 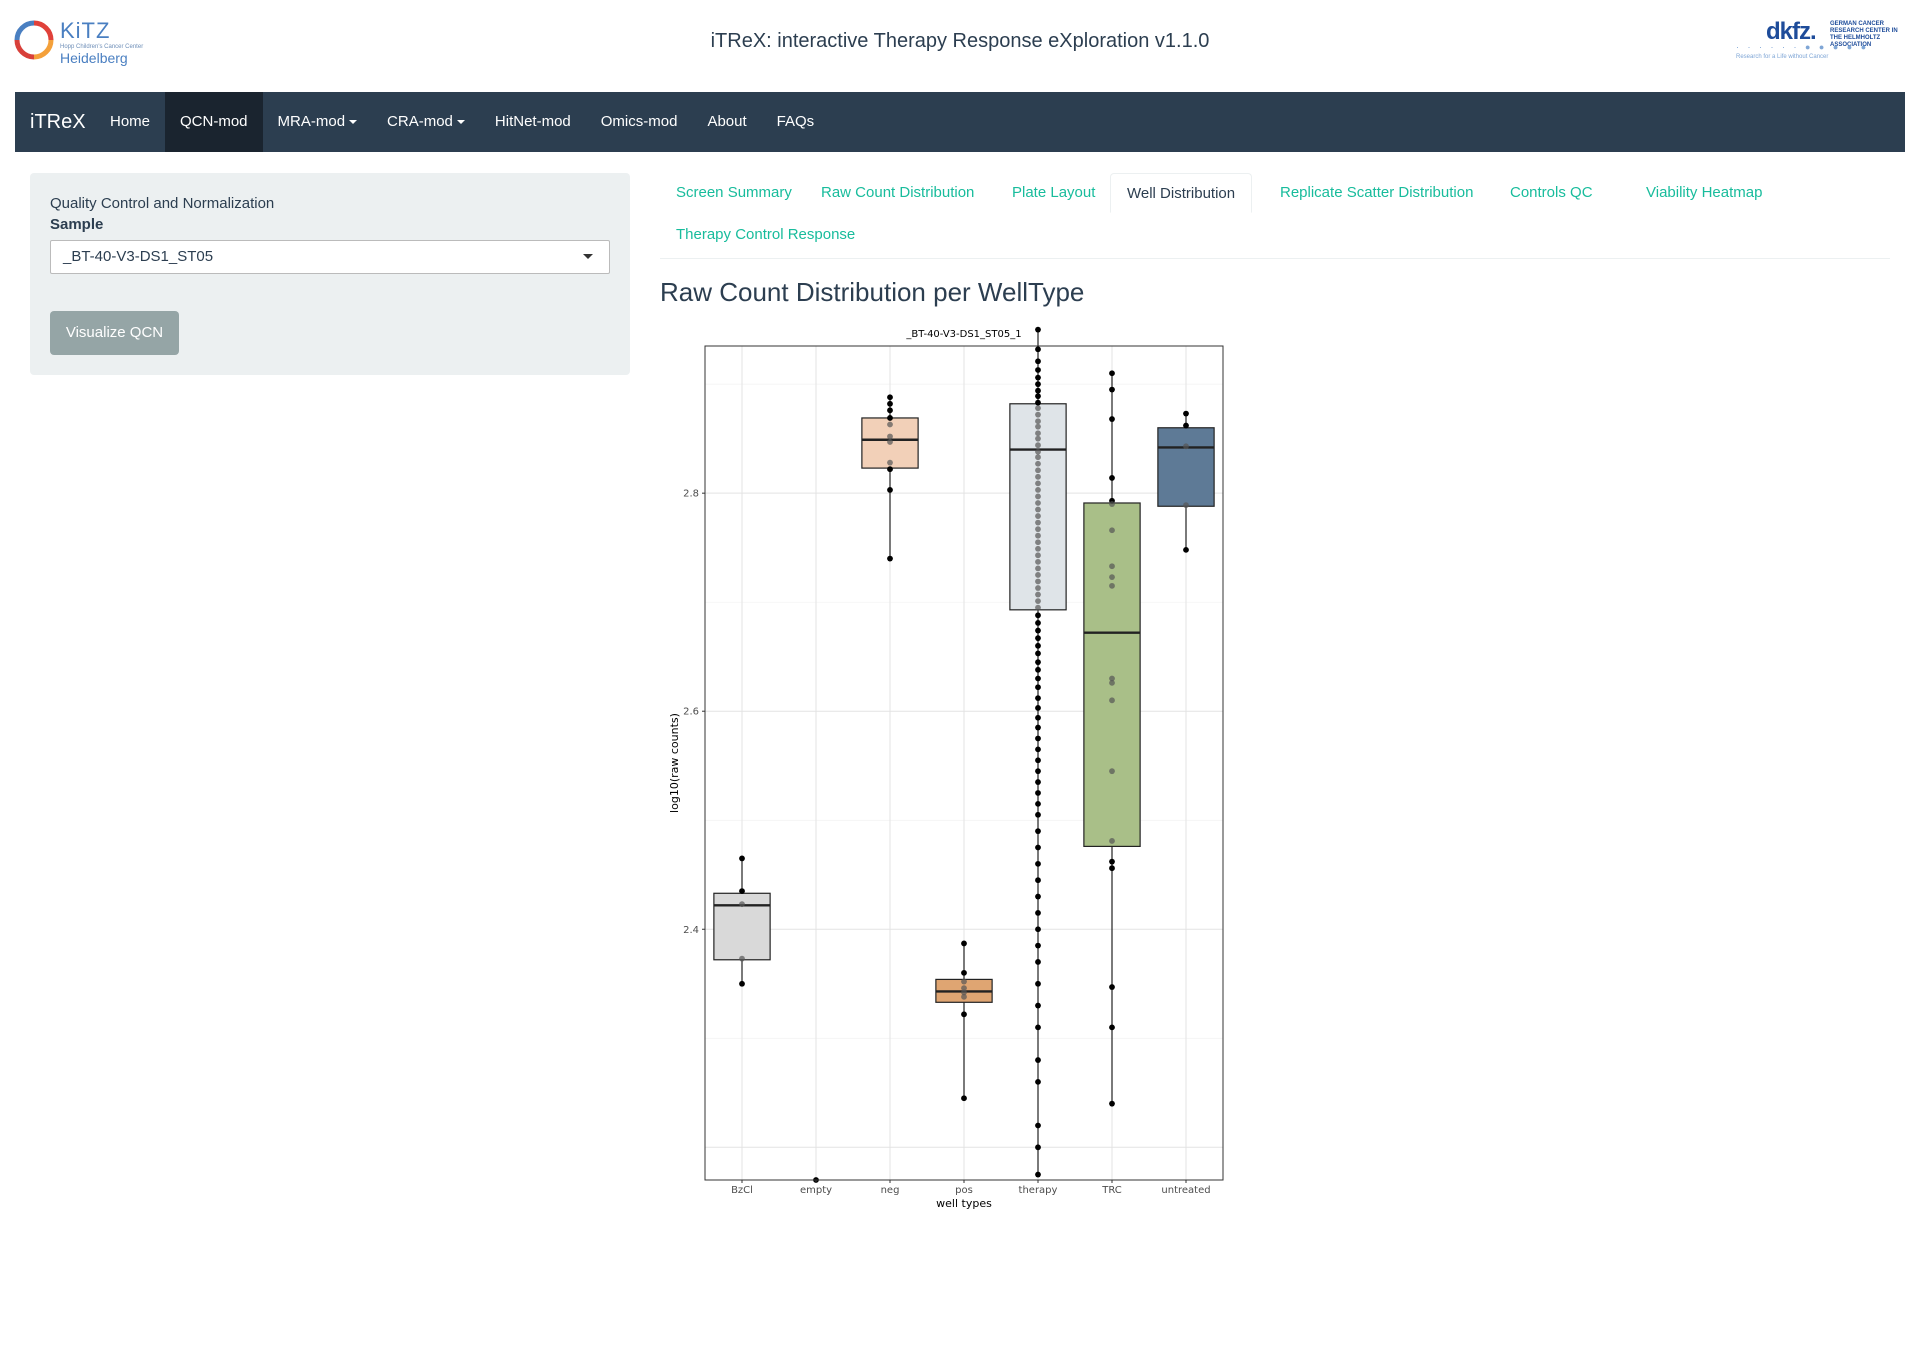 I want to click on nav-item-home: Home, so click(x=130, y=122).